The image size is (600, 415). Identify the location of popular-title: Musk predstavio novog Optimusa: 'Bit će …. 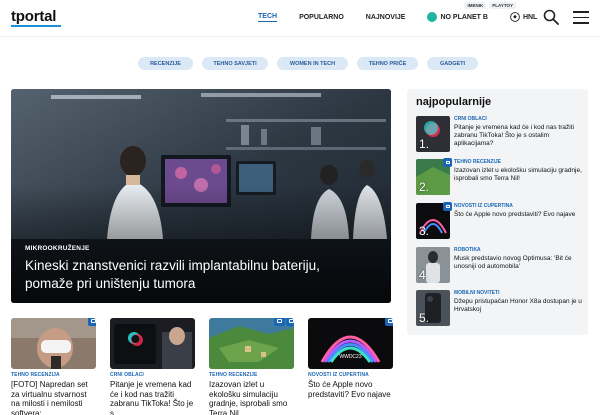
(513, 262).